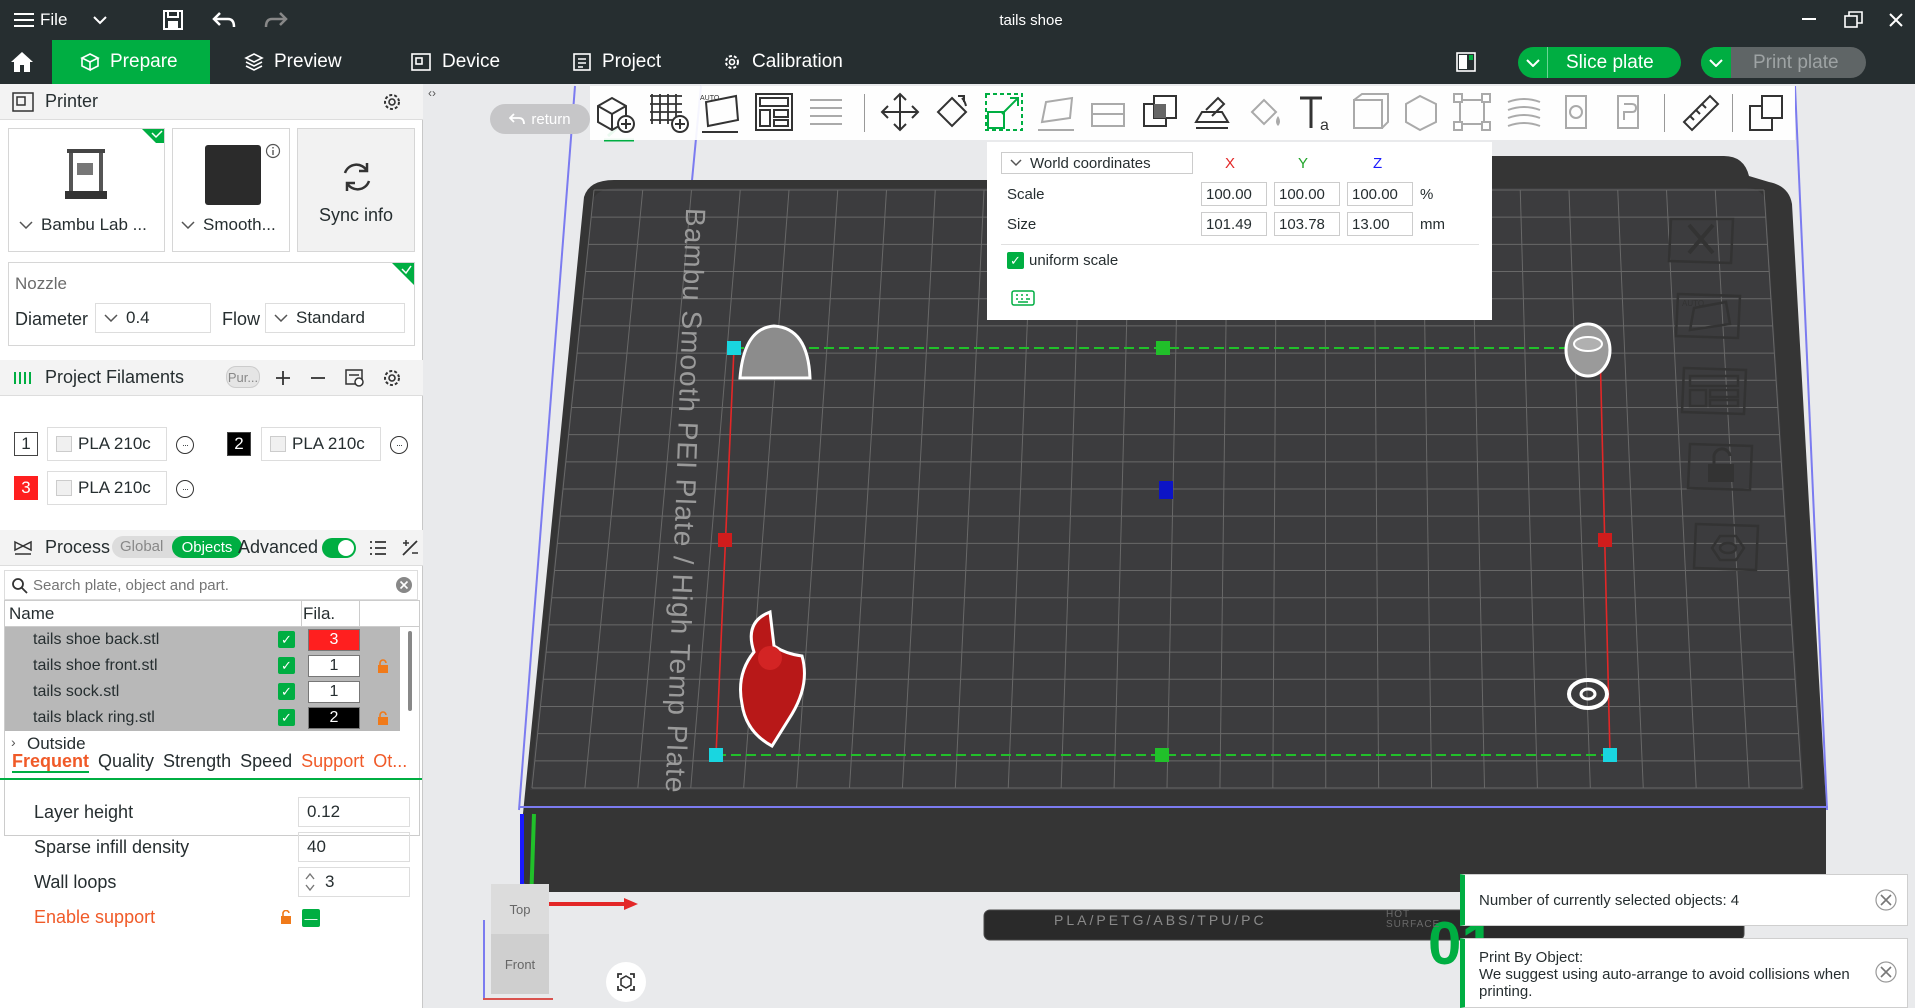  Describe the element at coordinates (782, 62) in the screenshot. I see `tab-calibration: Calibration` at that location.